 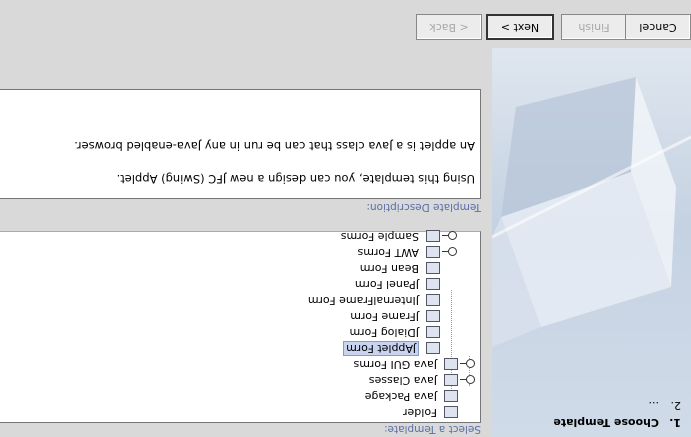 I want to click on expand-toggle-java-classes, so click(x=470, y=379).